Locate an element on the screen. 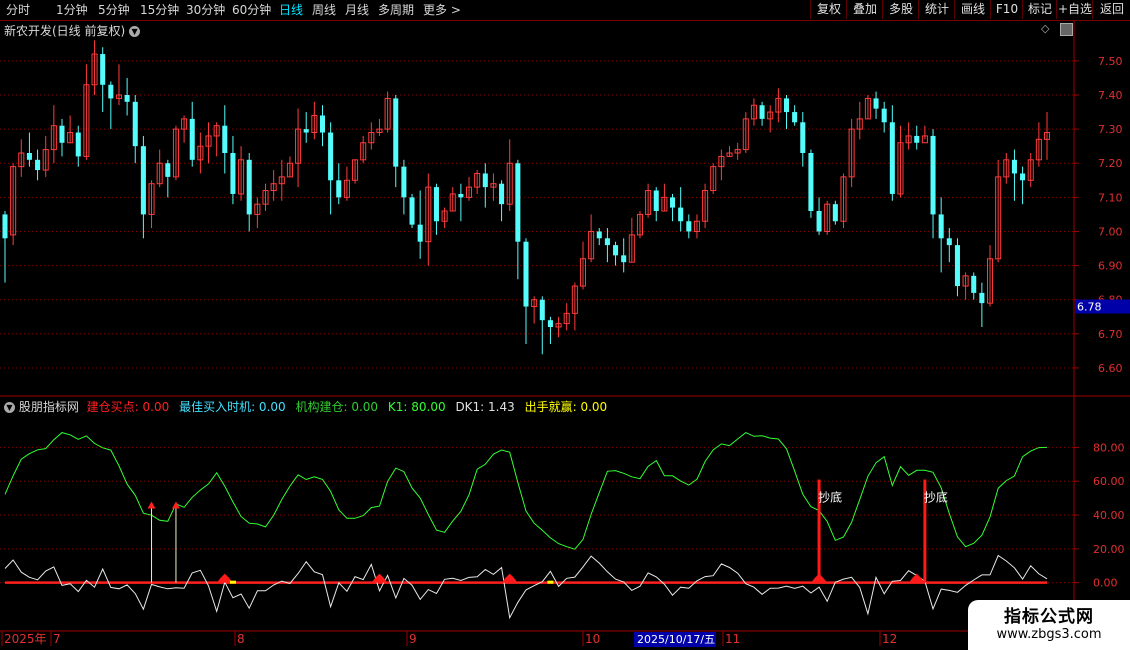  overlay-button: 叠加 is located at coordinates (864, 9).